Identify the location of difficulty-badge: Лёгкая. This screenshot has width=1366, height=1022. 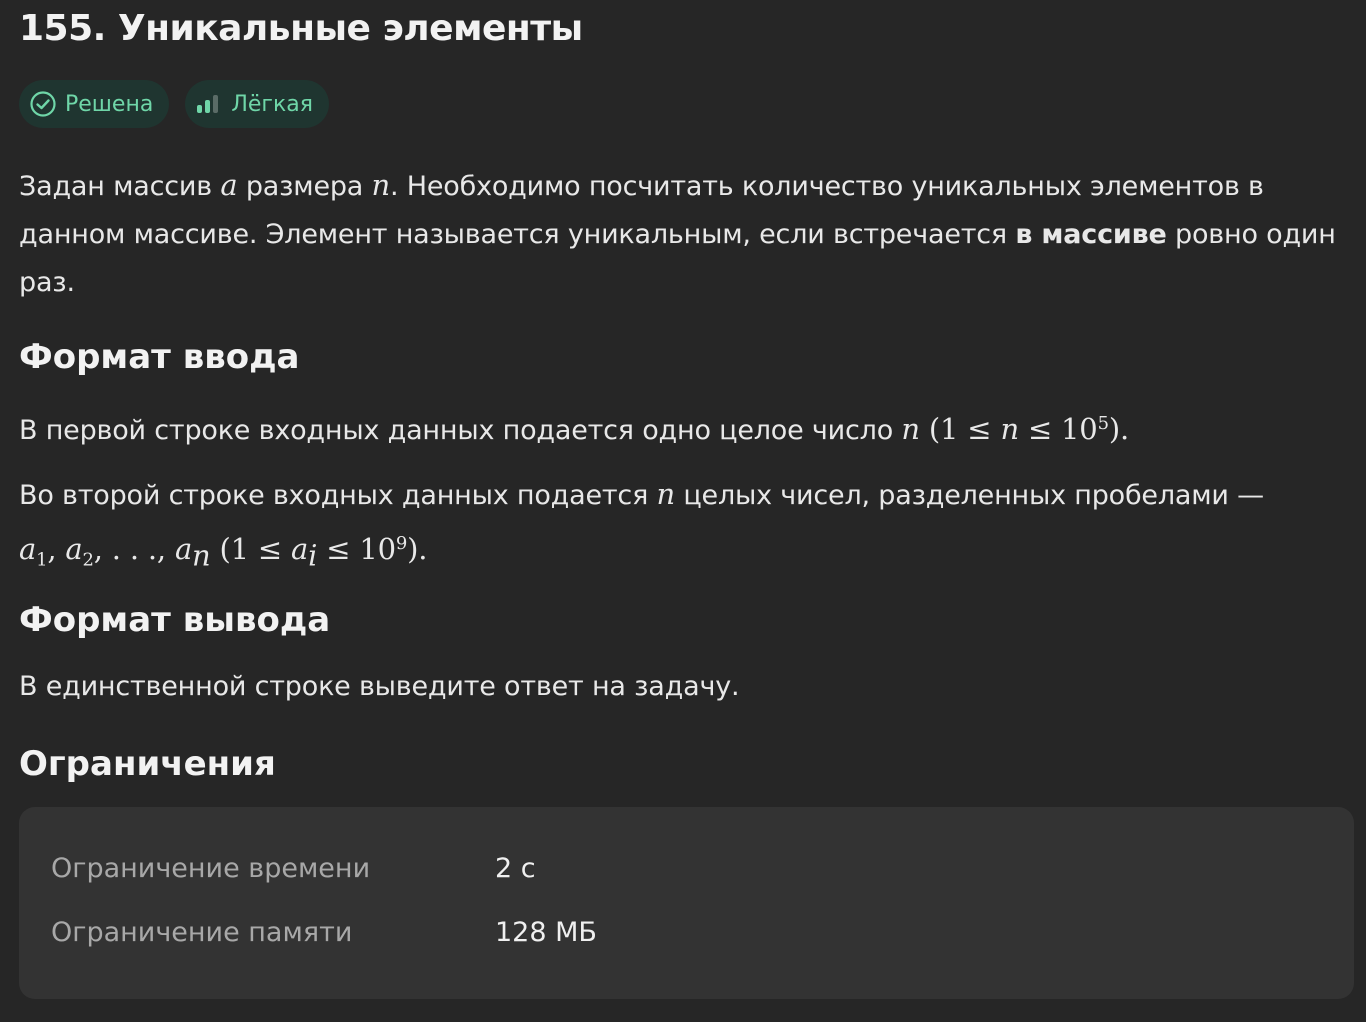
(257, 104).